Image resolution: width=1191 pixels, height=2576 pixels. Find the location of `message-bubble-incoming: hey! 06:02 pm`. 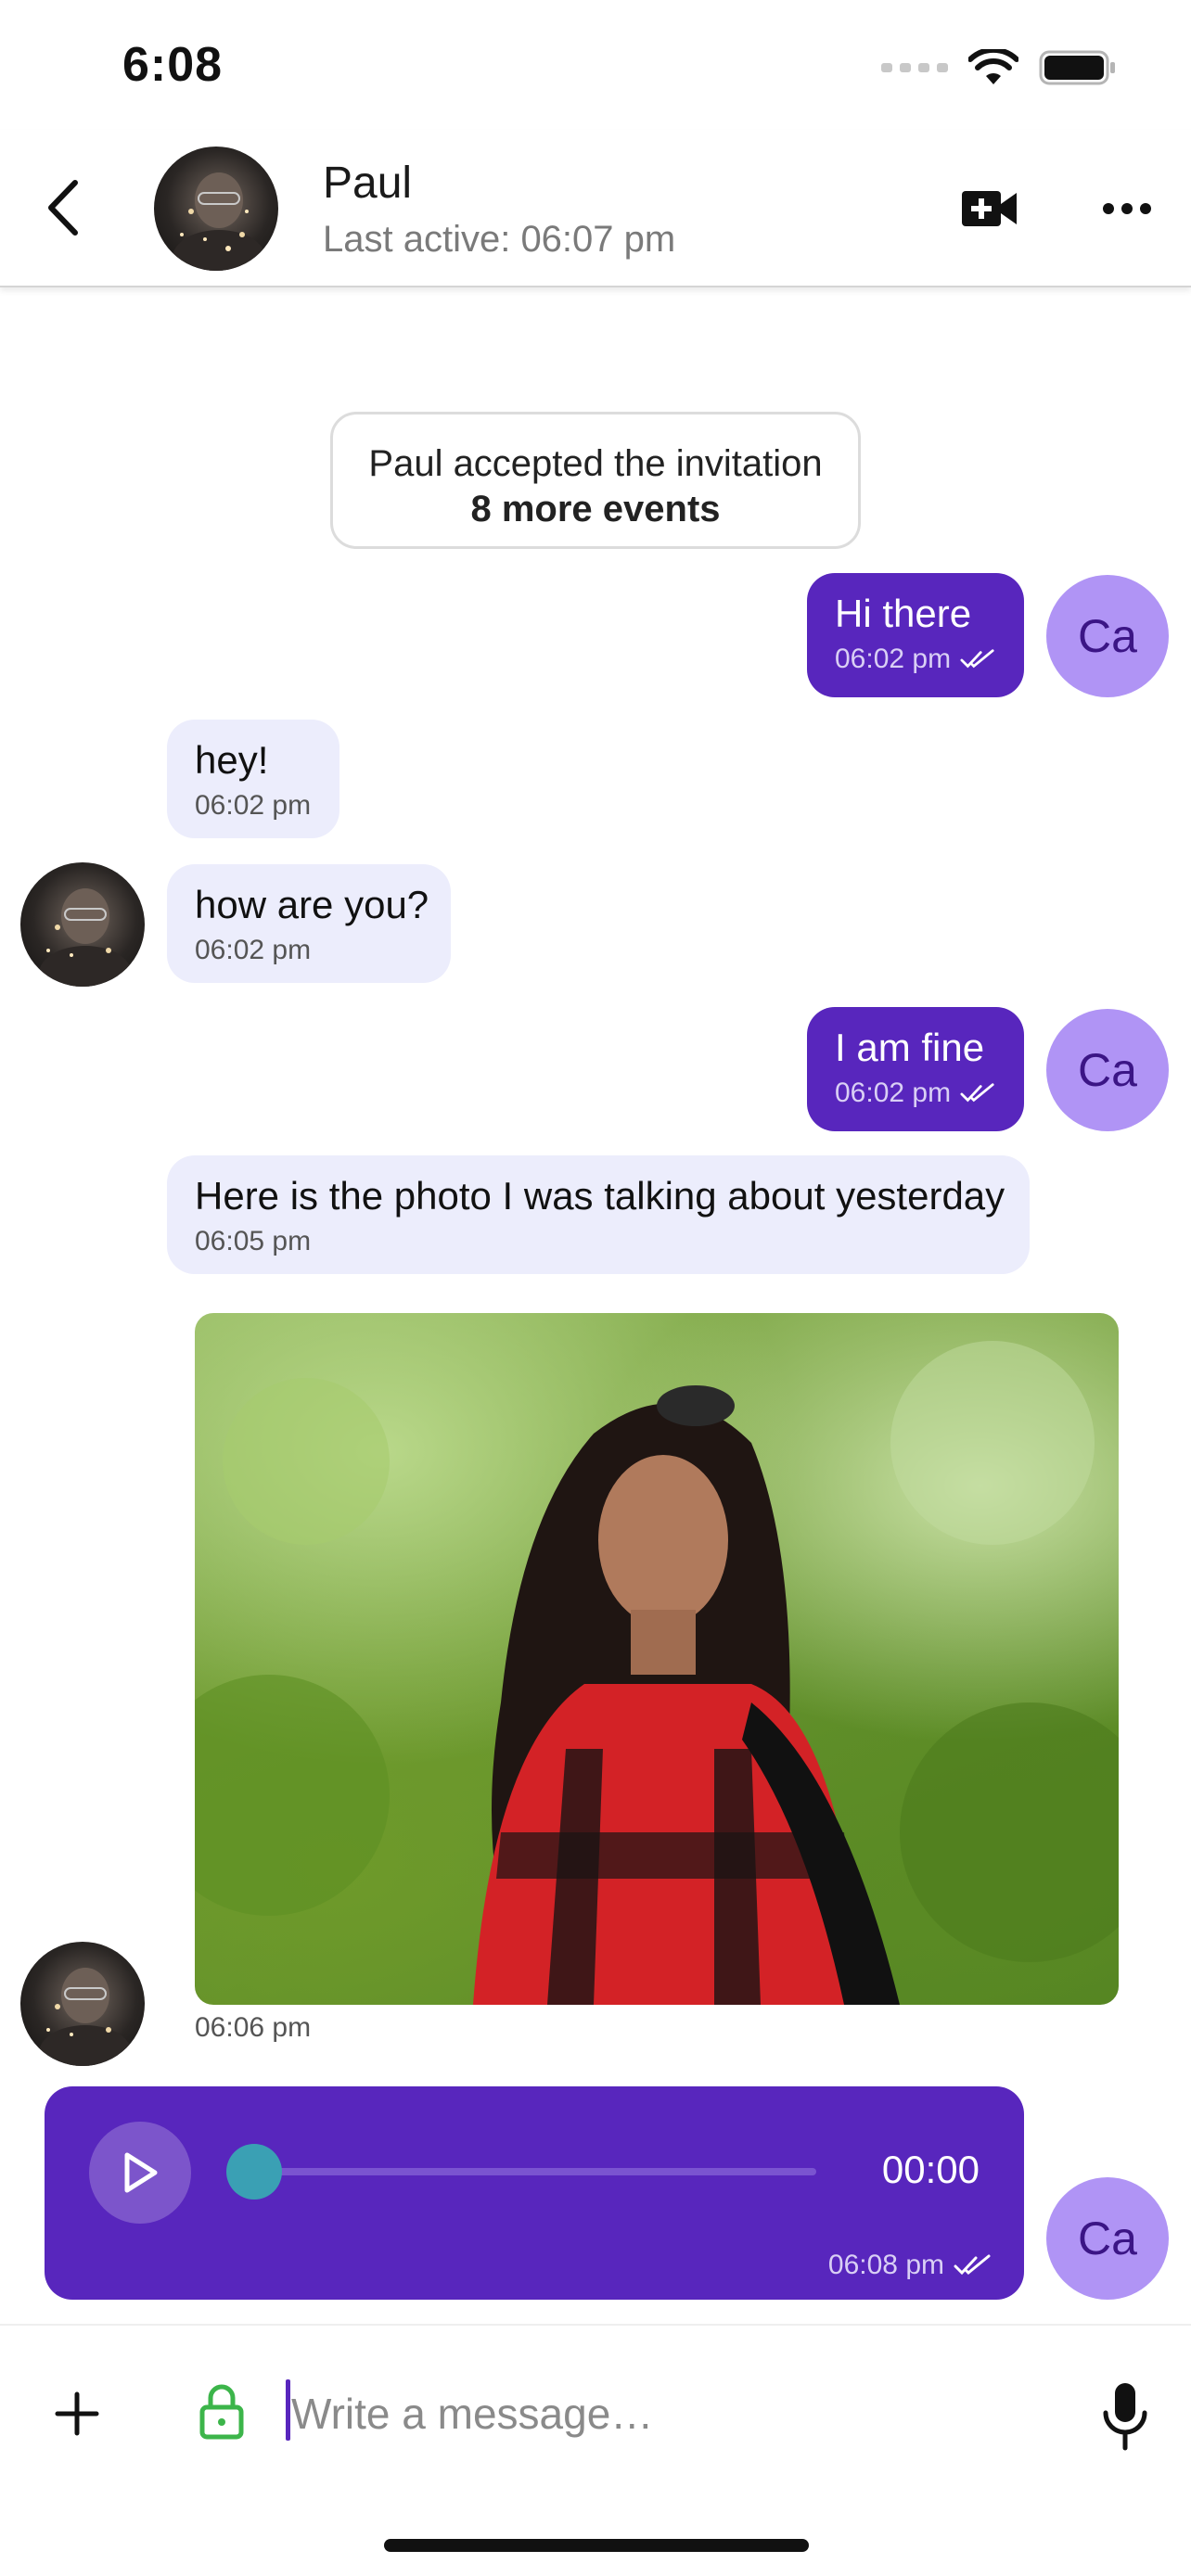

message-bubble-incoming: hey! 06:02 pm is located at coordinates (253, 779).